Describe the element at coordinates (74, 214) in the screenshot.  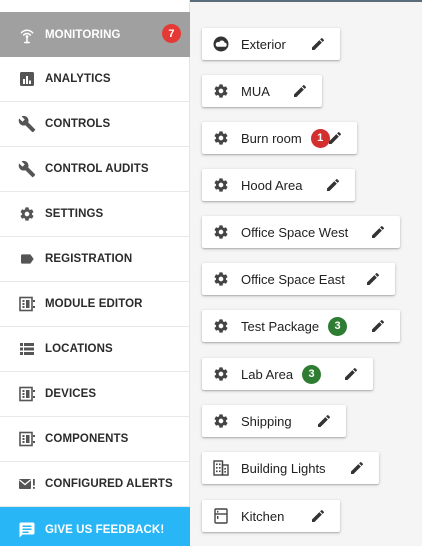
I see `sidebar-item-label: SETTINGS` at that location.